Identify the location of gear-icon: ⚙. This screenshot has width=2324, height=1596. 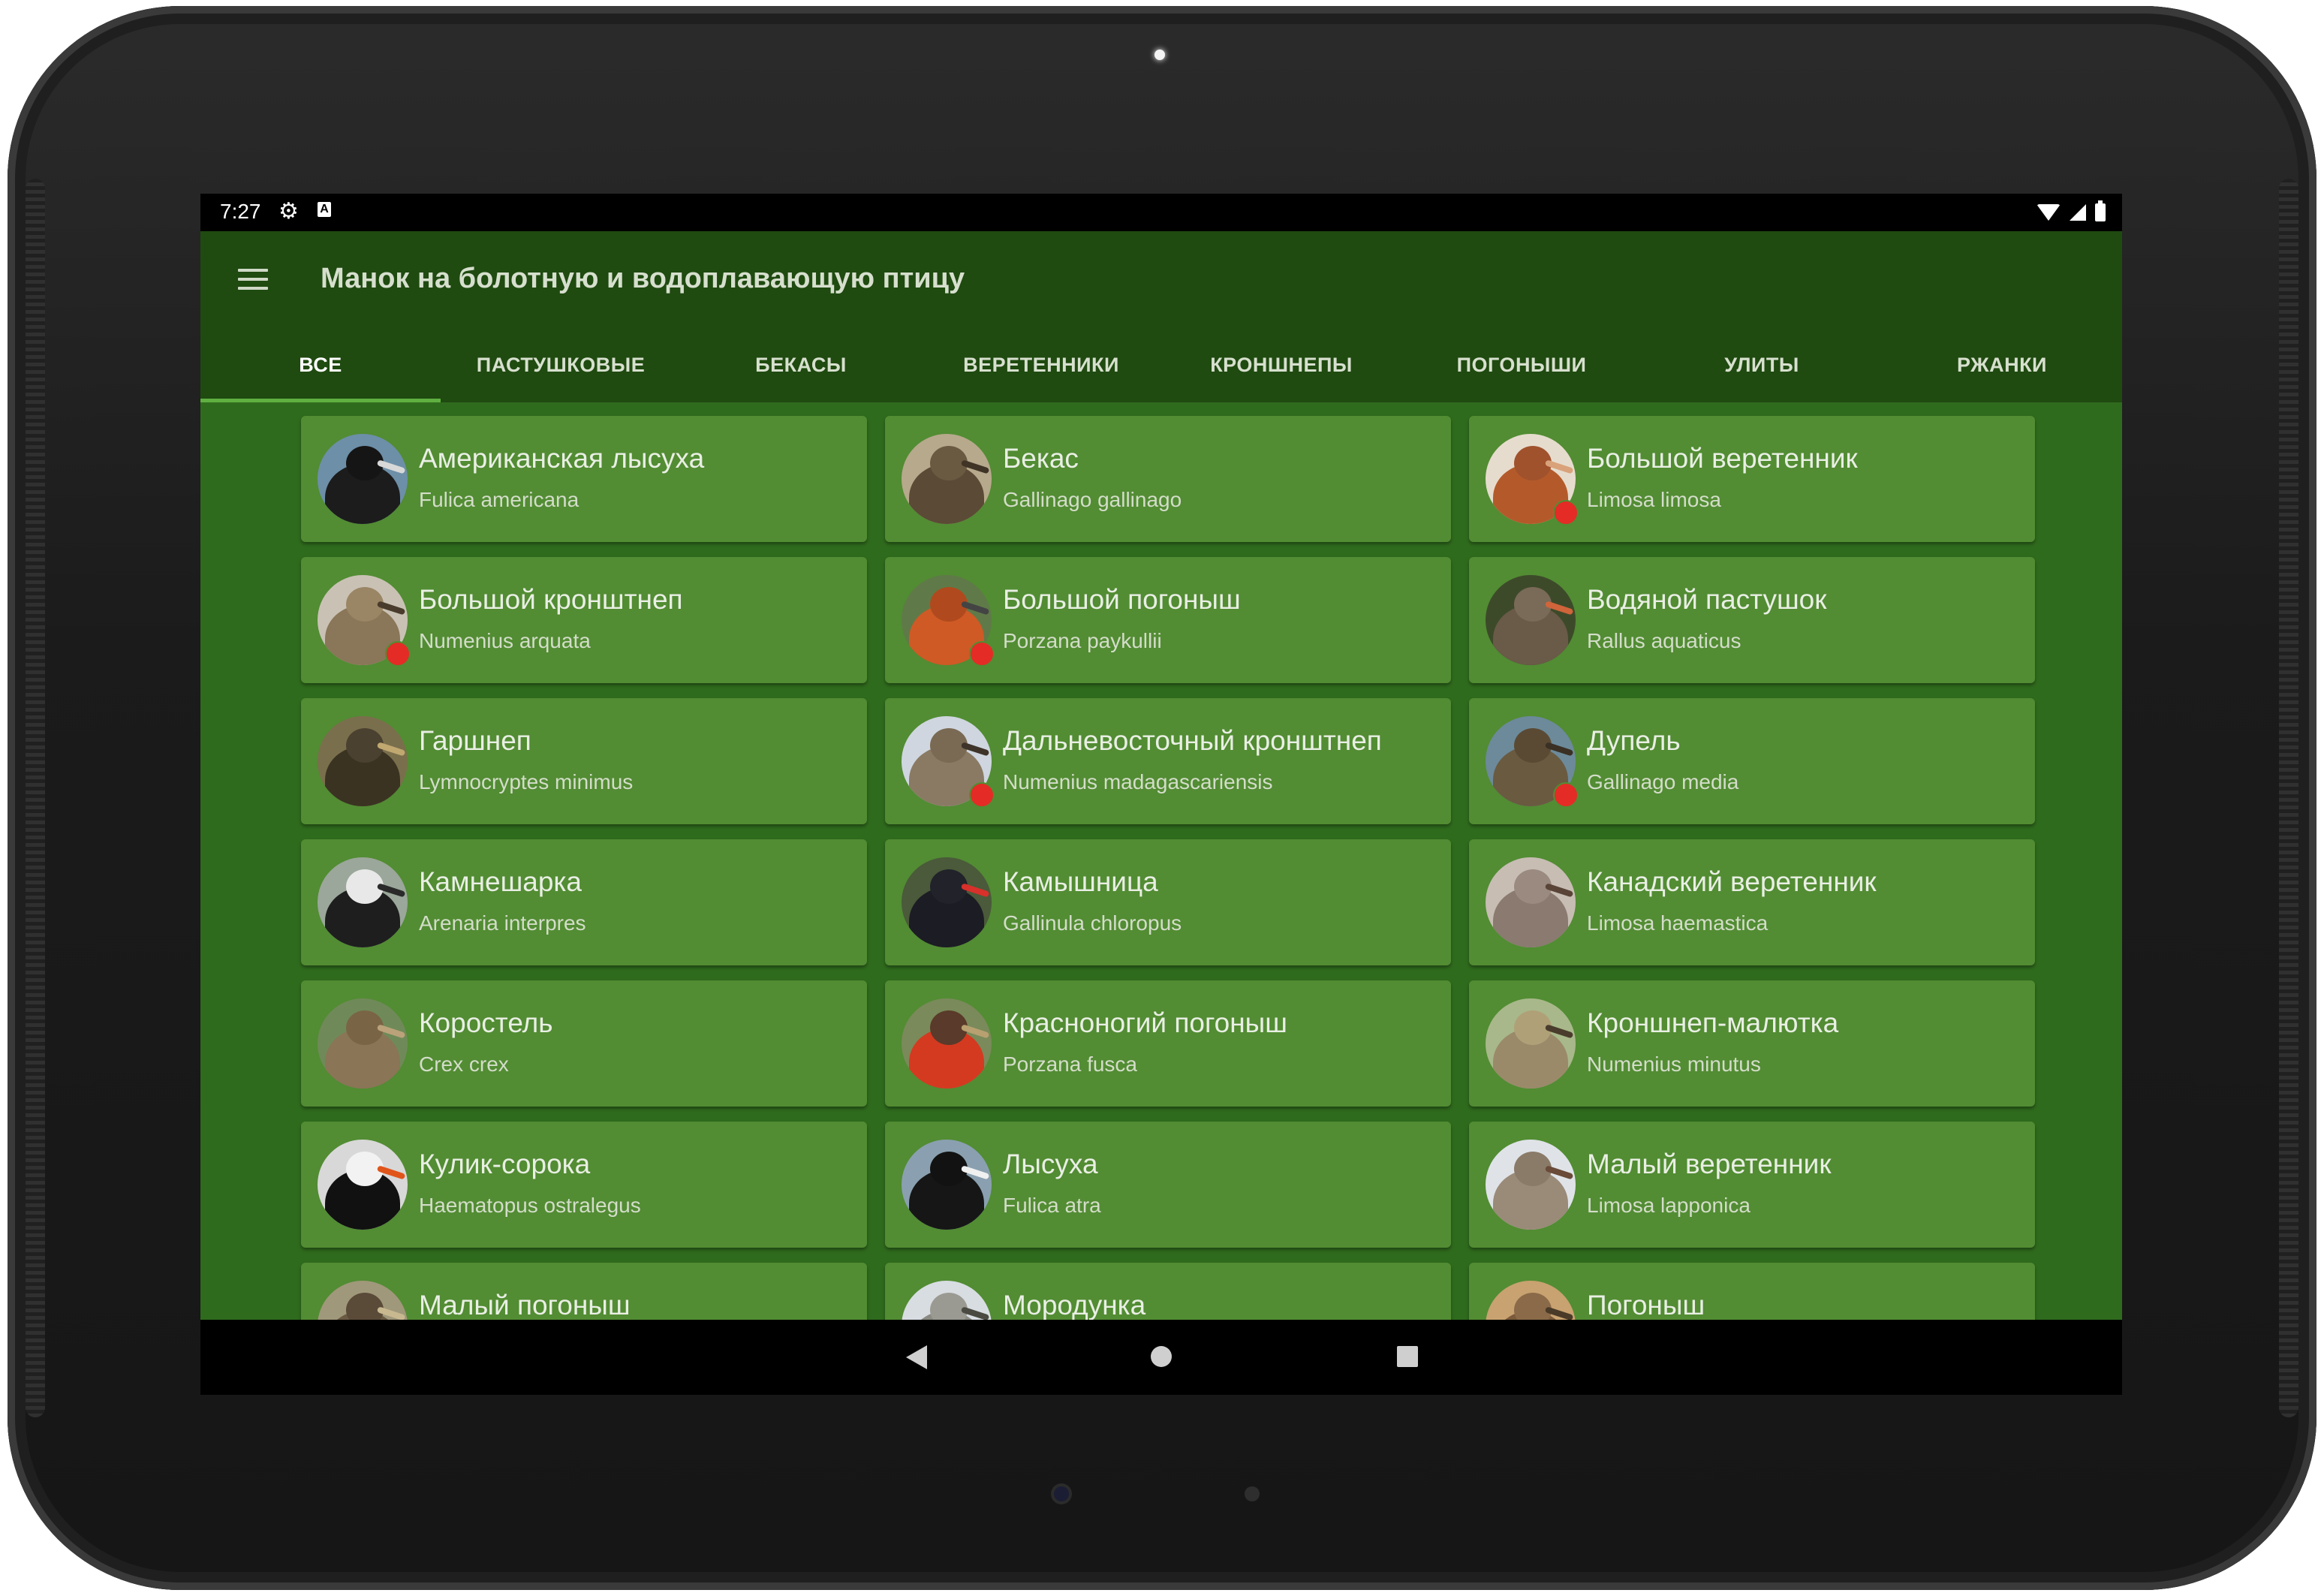
(288, 211).